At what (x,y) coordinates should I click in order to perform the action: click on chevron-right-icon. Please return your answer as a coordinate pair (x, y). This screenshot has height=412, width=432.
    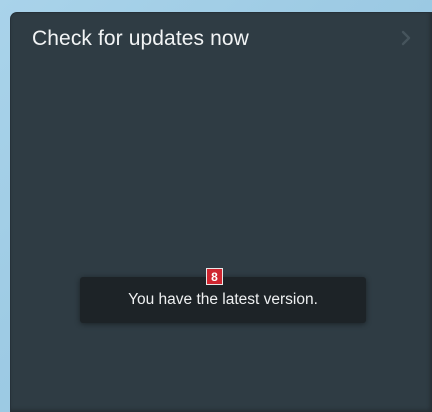
    Looking at the image, I should click on (406, 38).